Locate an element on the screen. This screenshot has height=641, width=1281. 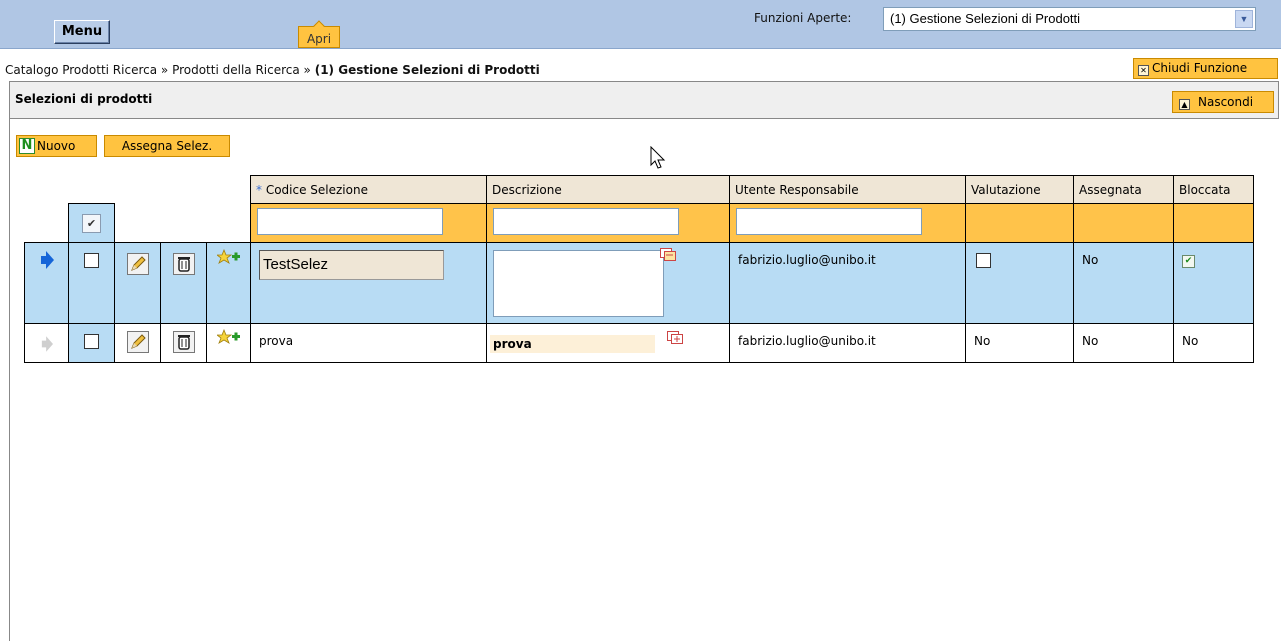
descrizione-value: prova is located at coordinates (572, 344).